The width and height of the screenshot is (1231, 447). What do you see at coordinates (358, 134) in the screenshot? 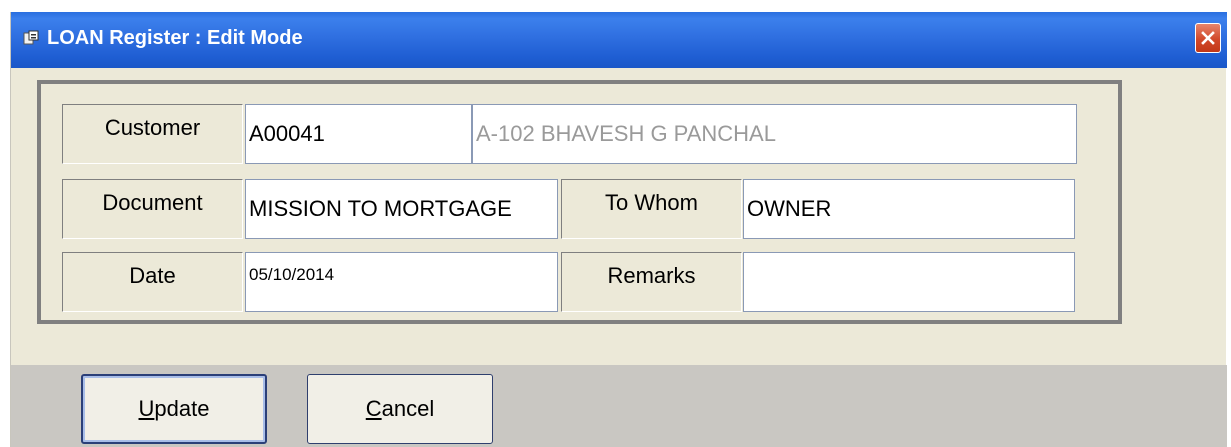
I see `customer-code-field: A00041` at bounding box center [358, 134].